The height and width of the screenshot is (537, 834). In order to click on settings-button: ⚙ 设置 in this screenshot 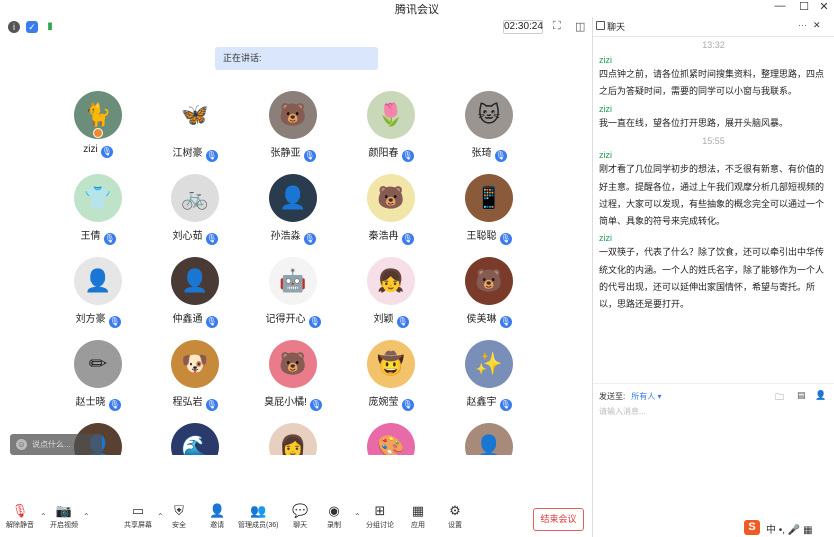, I will do `click(455, 517)`.